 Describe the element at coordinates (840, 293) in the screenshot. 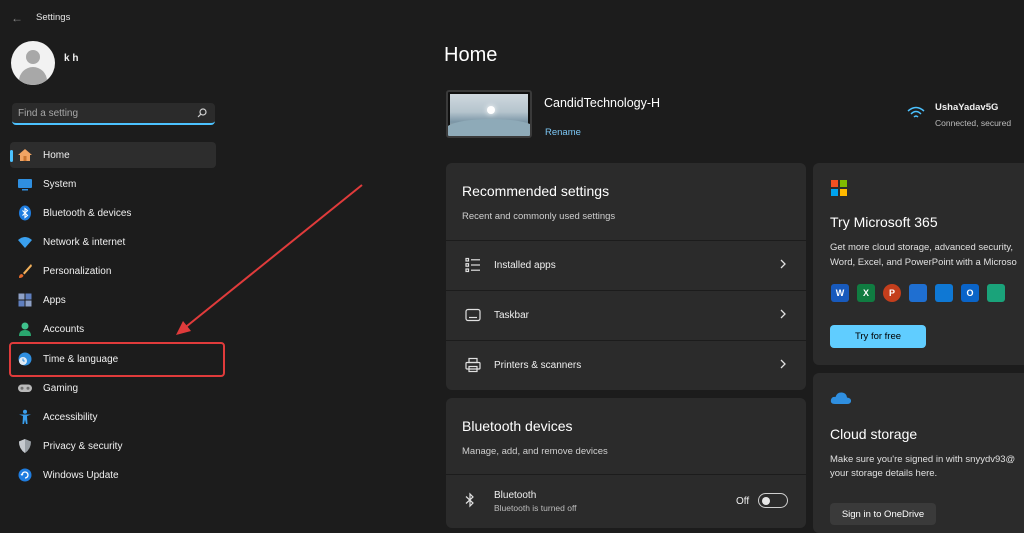

I see `word-icon: W` at that location.